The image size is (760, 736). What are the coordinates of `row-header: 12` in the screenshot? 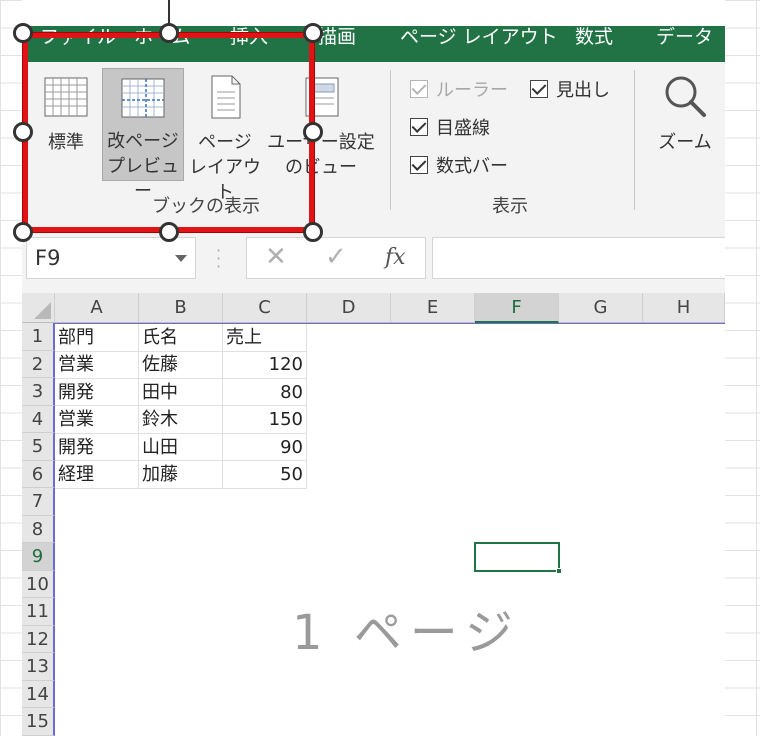 It's located at (38, 639).